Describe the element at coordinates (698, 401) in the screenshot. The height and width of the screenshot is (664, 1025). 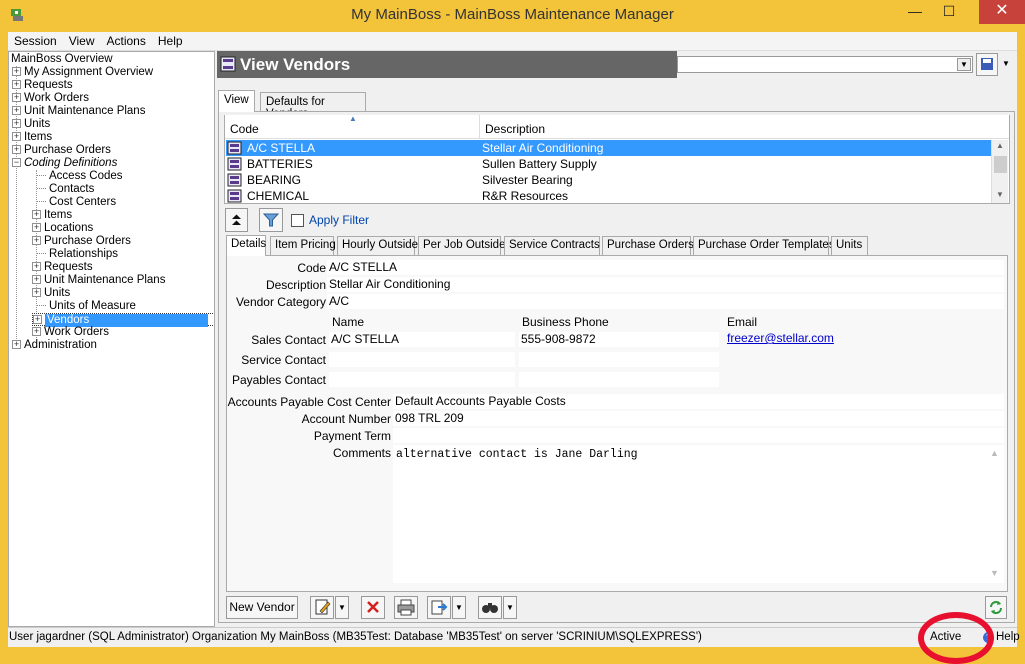
I see `ap-cost-center-field: Default Accounts Payable Costs` at that location.